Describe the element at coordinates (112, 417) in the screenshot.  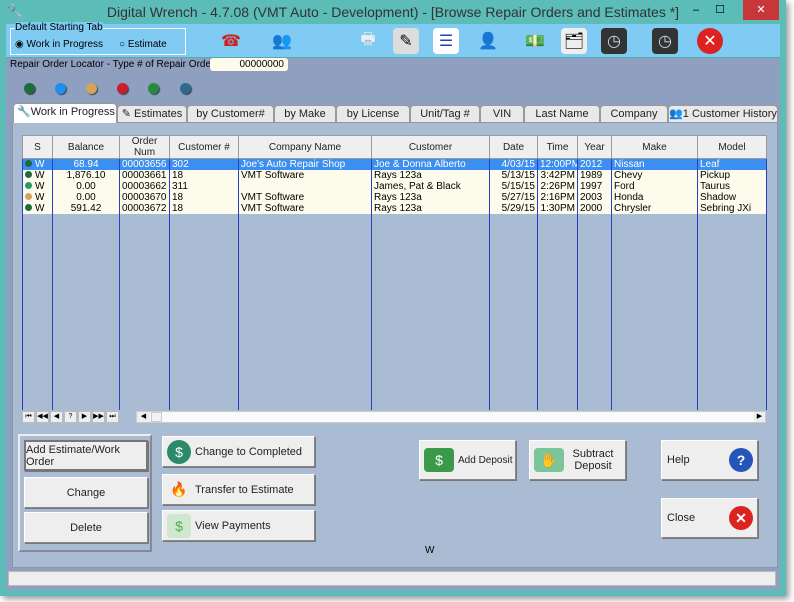
I see `grid-nav-button: ⏭` at that location.